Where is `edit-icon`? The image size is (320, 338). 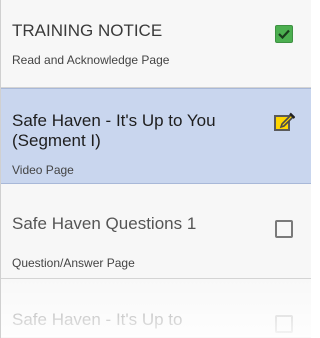
edit-icon is located at coordinates (284, 122).